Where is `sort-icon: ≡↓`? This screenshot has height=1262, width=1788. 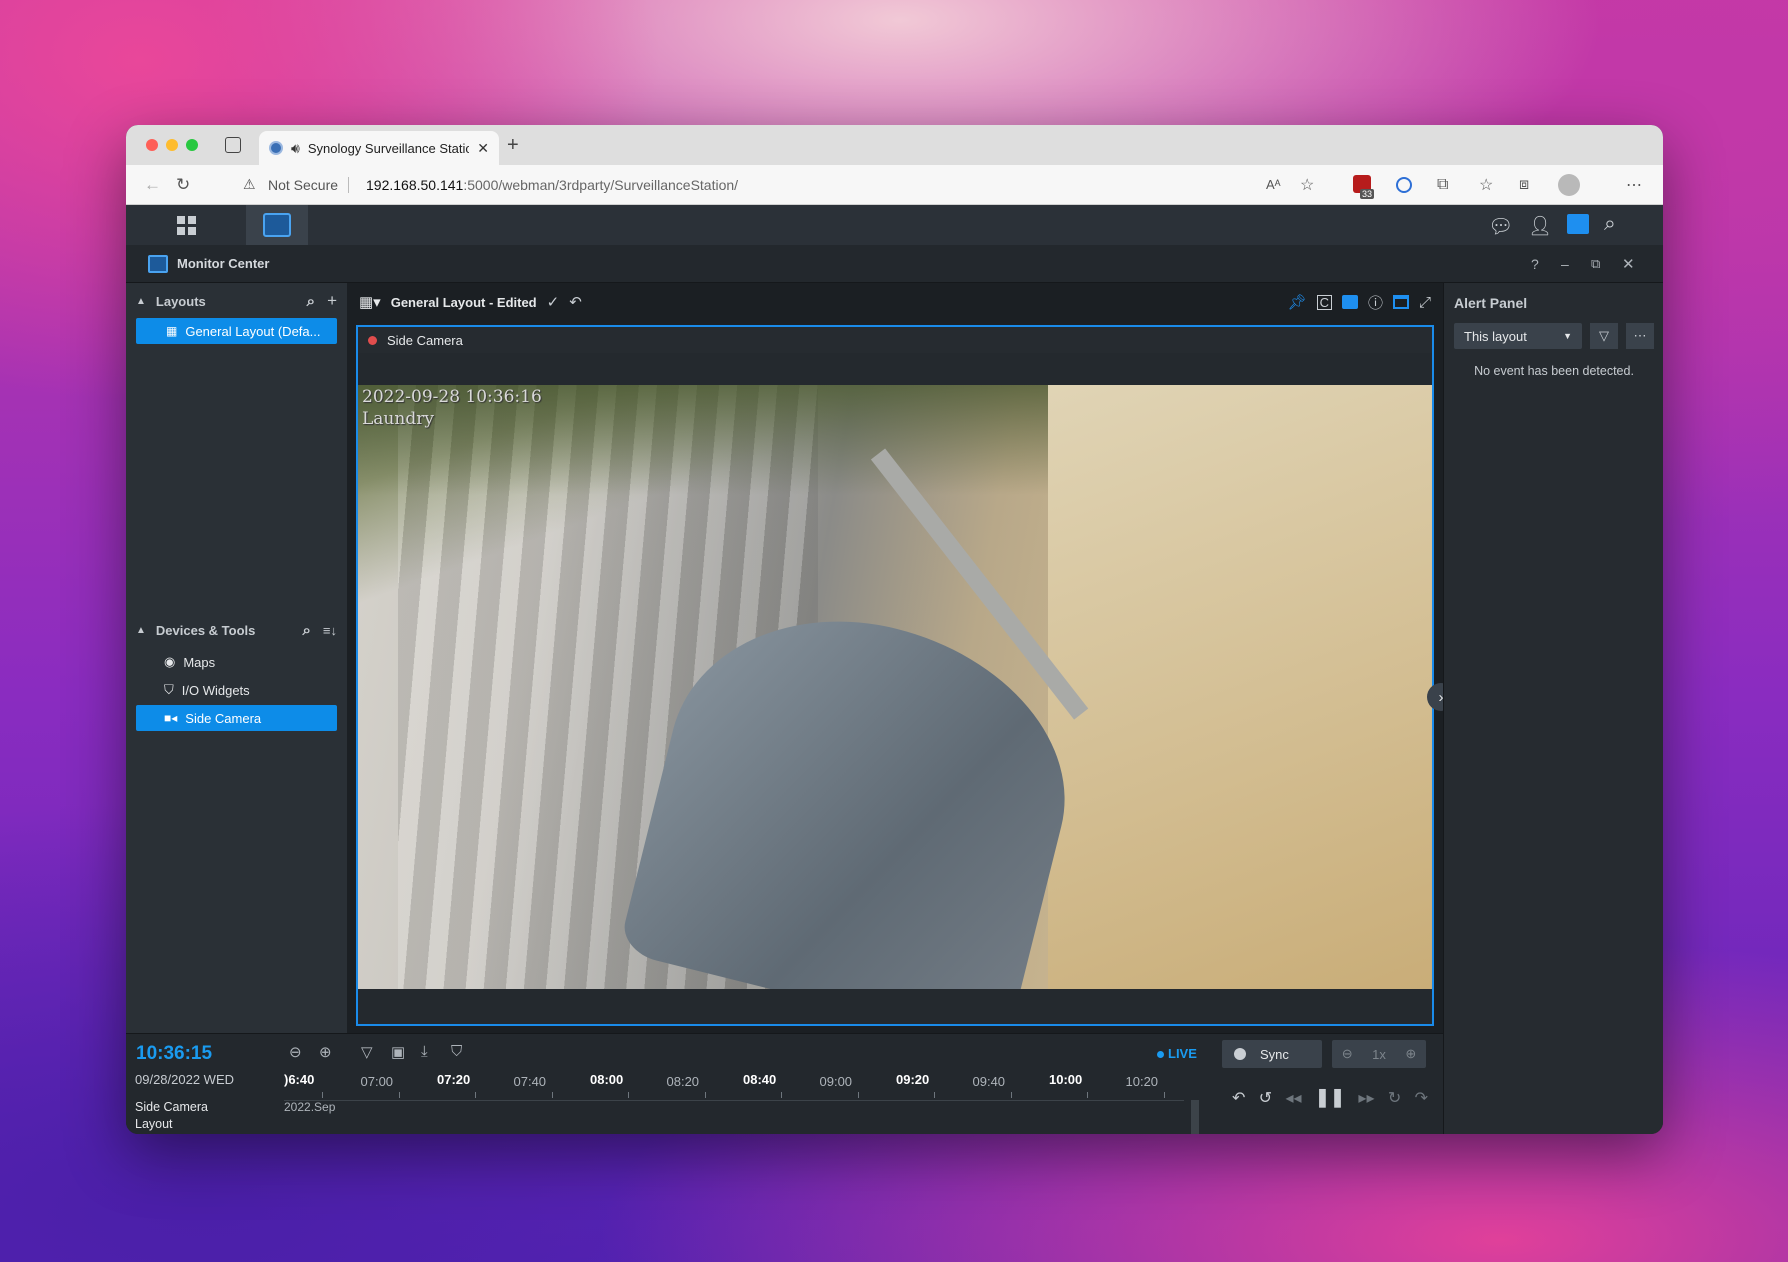
sort-icon: ≡↓ is located at coordinates (330, 630).